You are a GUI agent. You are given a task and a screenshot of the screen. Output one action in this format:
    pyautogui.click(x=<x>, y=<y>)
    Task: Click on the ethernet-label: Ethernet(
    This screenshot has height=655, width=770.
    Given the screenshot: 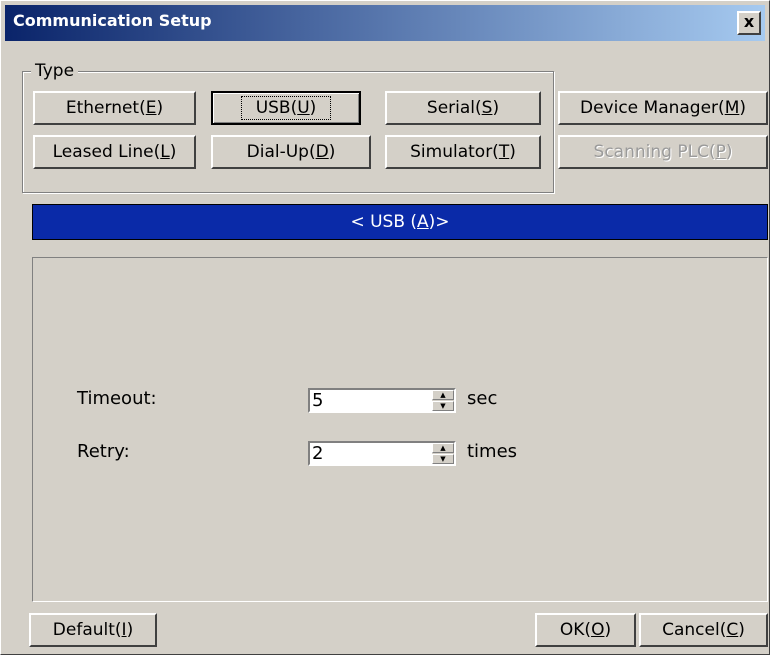 What is the action you would take?
    pyautogui.click(x=105, y=108)
    